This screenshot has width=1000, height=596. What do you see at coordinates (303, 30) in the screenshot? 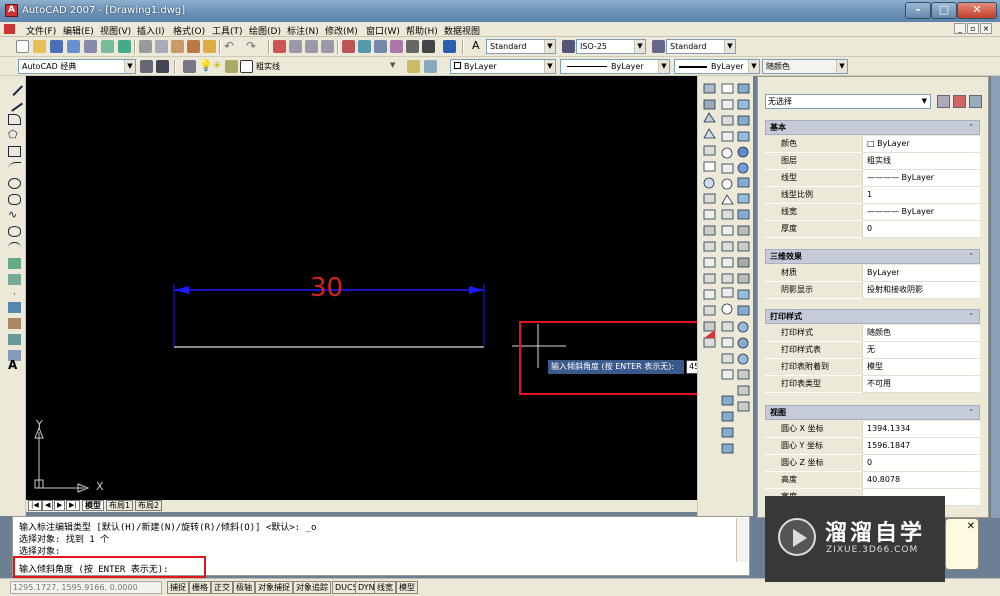
I see `menu-dimension: 标注(N)` at bounding box center [303, 30].